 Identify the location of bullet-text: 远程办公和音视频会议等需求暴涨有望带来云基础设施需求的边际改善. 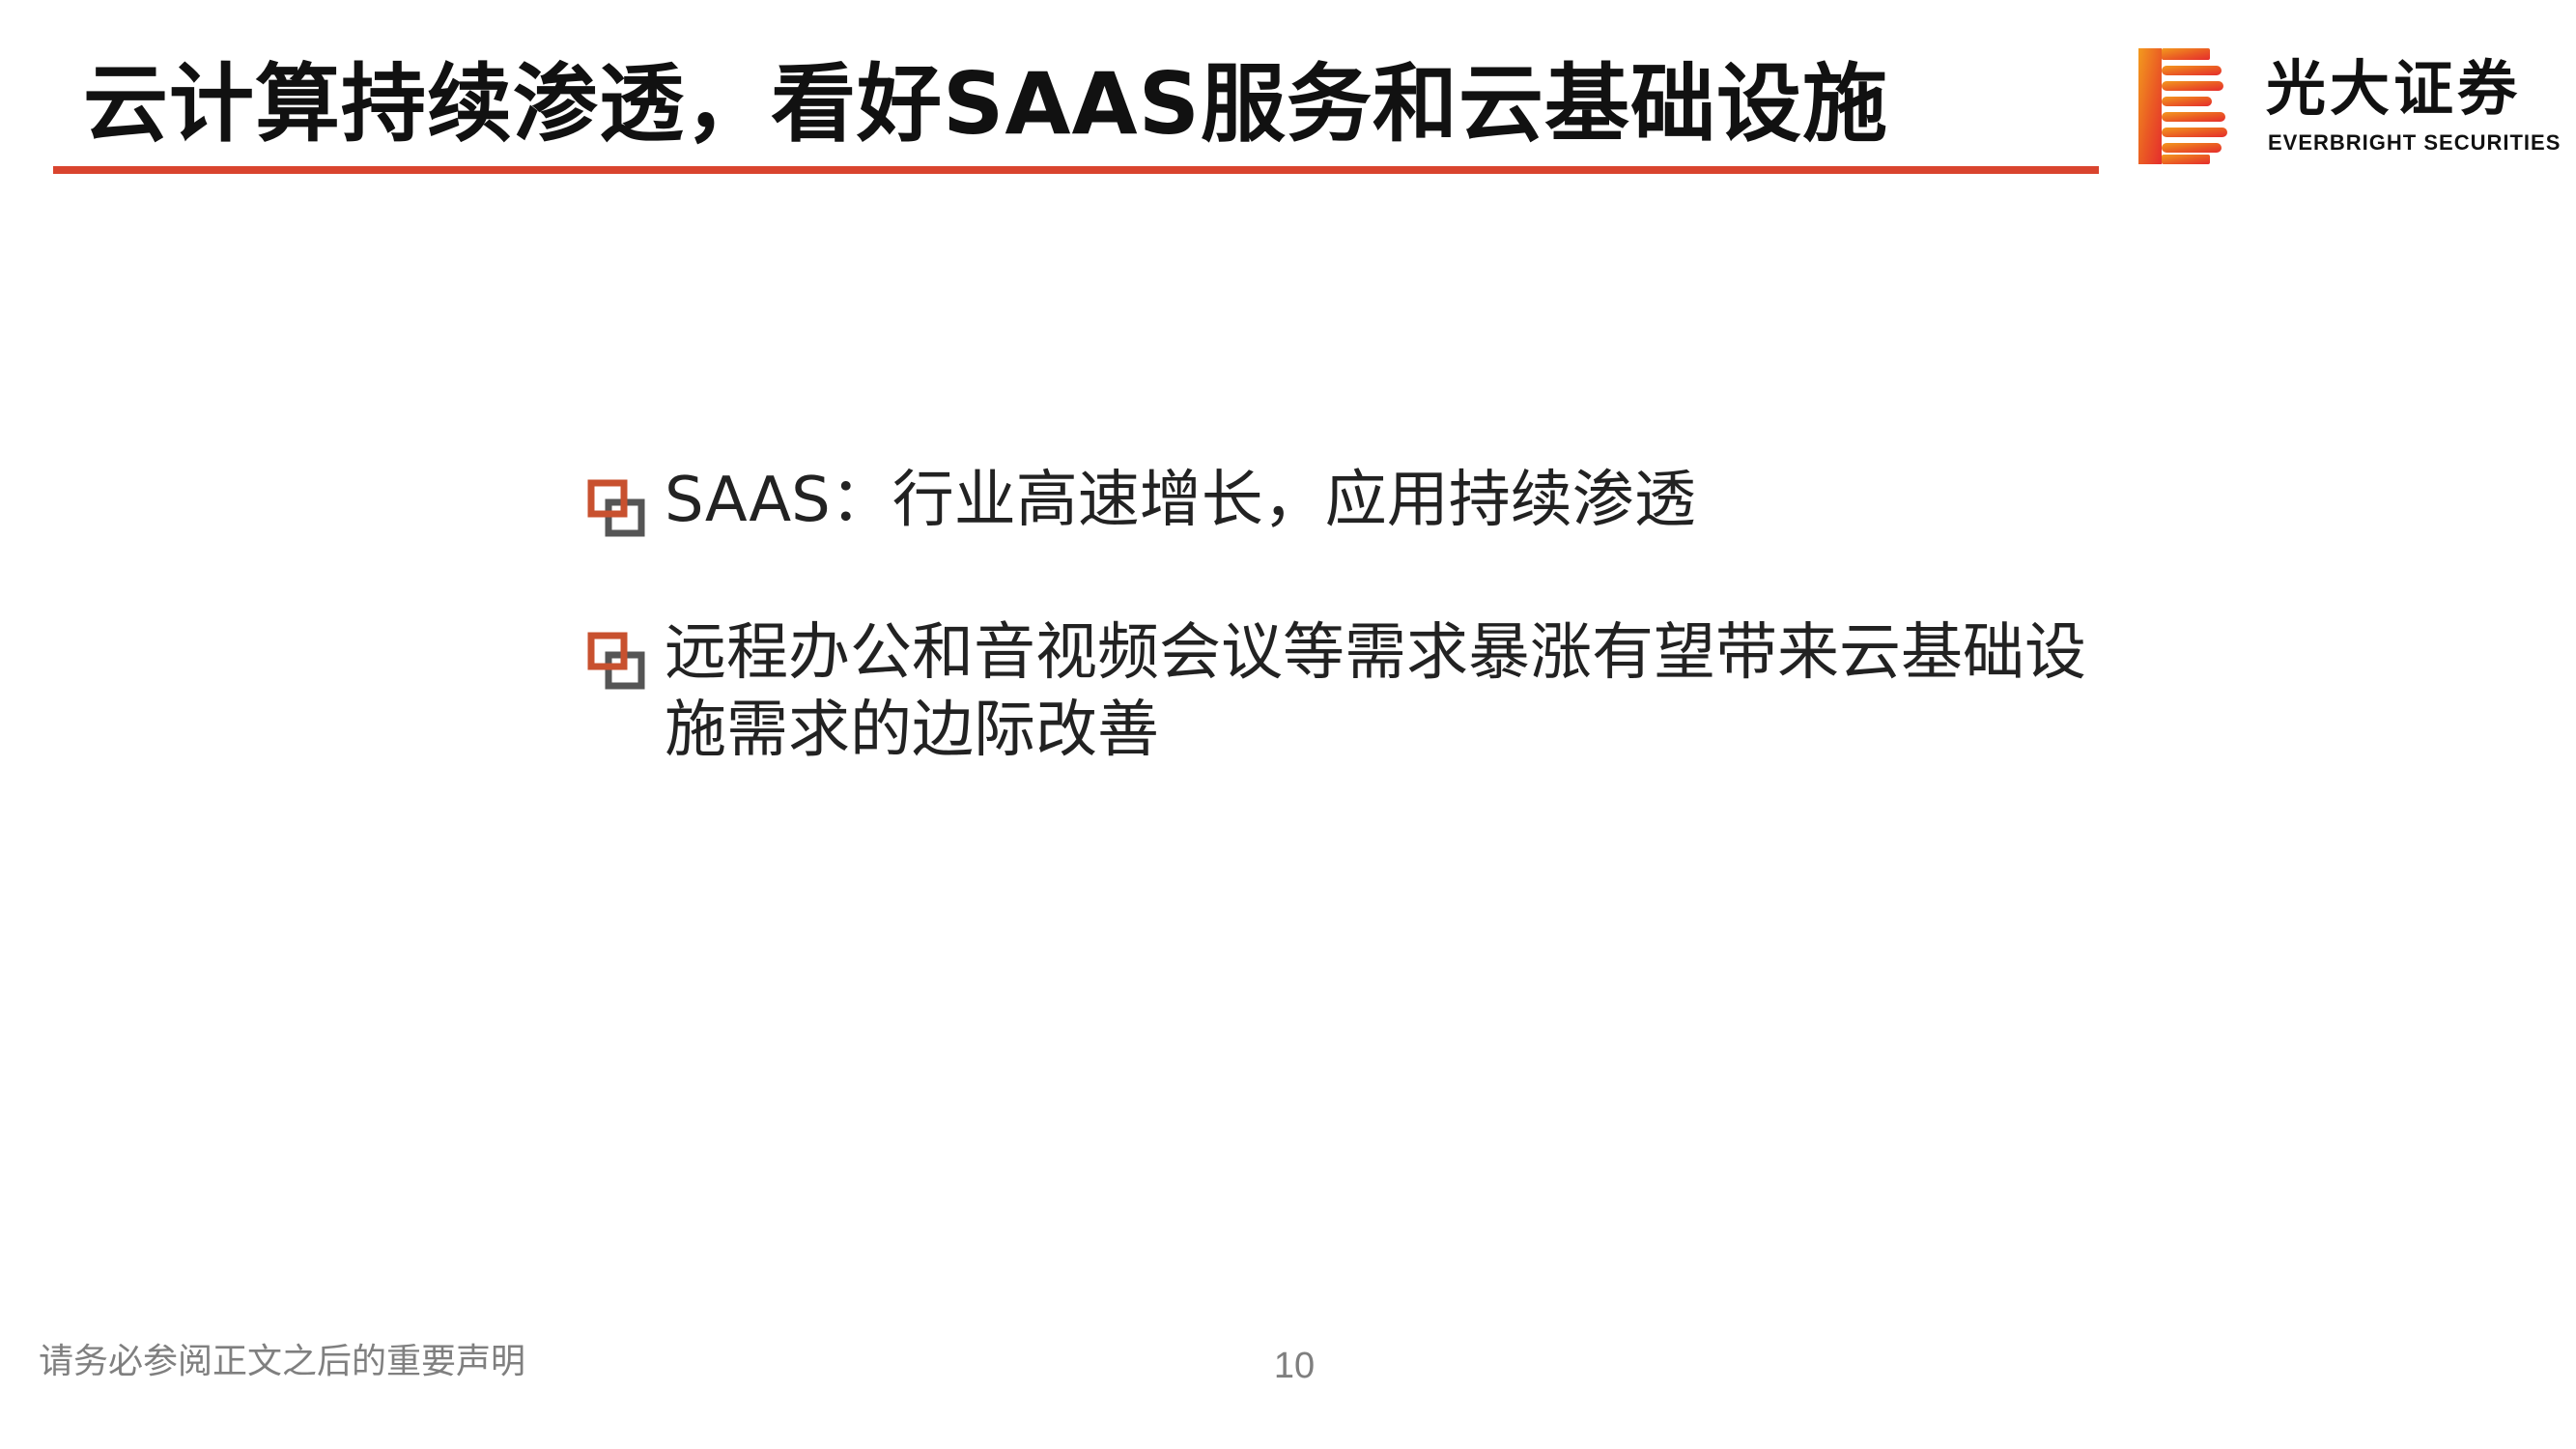
(1375, 691).